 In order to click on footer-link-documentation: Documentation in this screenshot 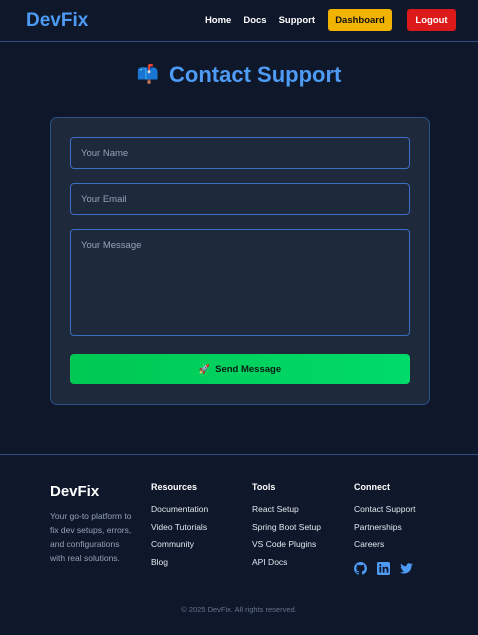, I will do `click(179, 510)`.